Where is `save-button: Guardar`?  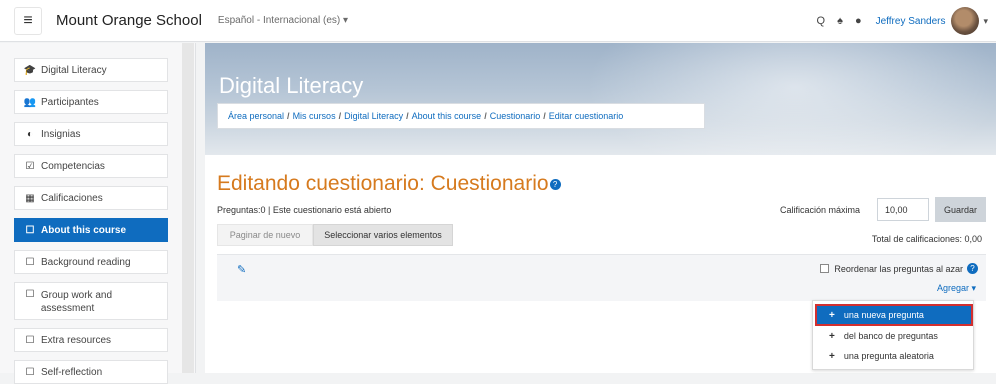
save-button: Guardar is located at coordinates (960, 209).